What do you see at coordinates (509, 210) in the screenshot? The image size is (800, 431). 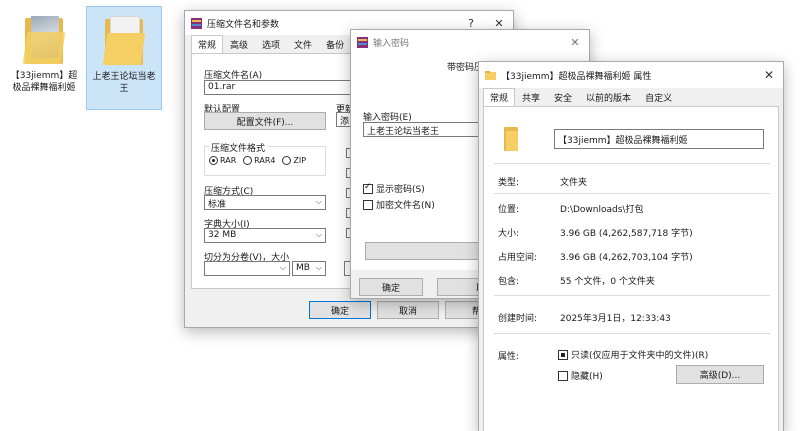 I see `location-label: 位置:` at bounding box center [509, 210].